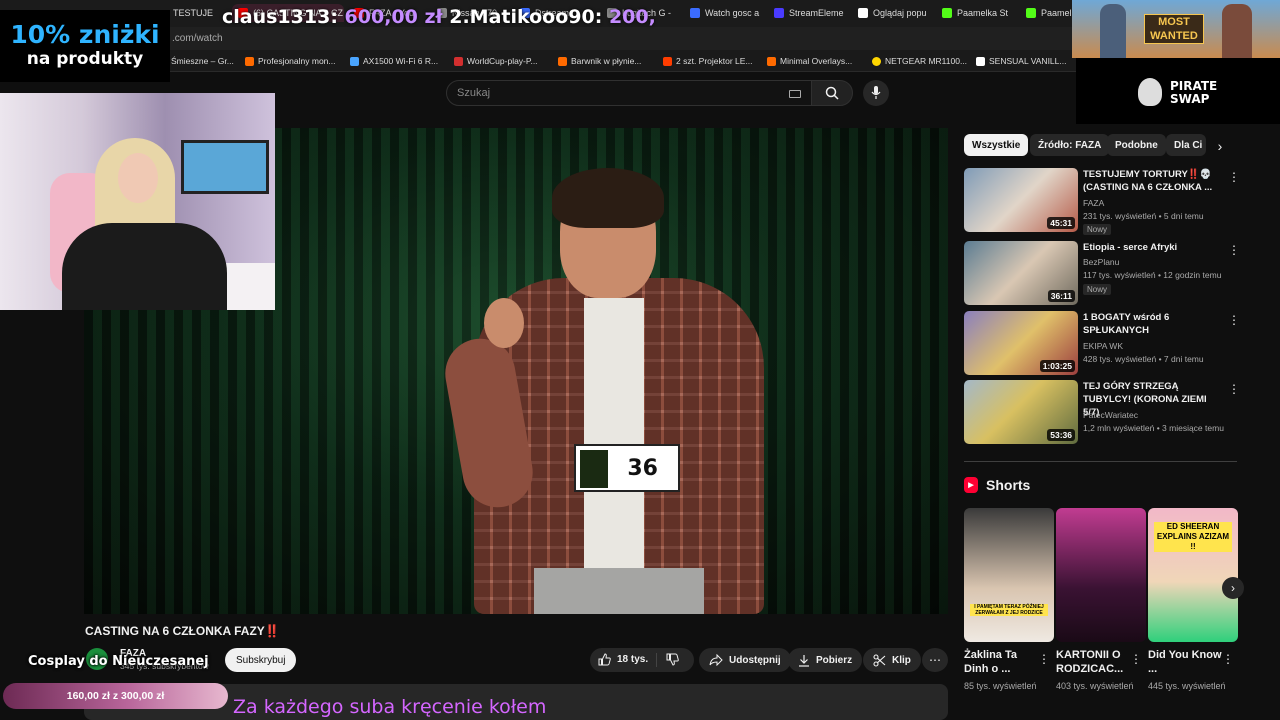 This screenshot has width=1280, height=720. I want to click on chip-related: Podobne, so click(1136, 145).